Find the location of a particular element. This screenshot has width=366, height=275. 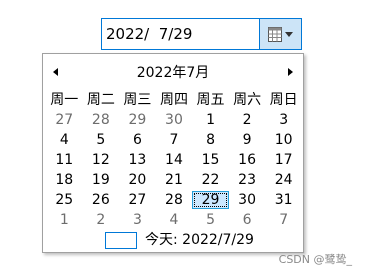

day-cell: 31 is located at coordinates (283, 200).